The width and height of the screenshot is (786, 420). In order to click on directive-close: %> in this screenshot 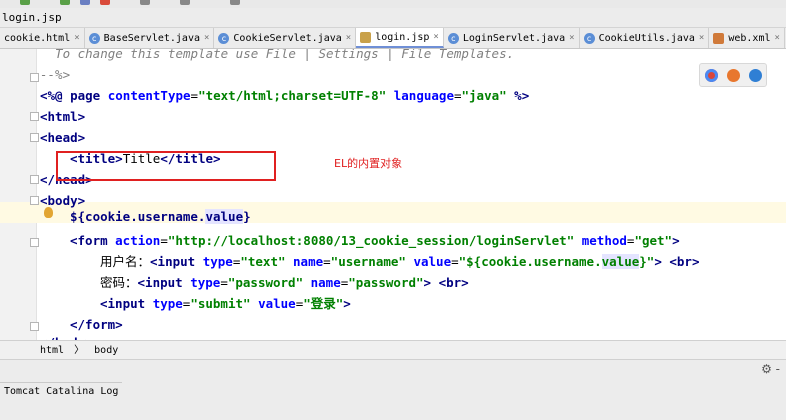, I will do `click(518, 95)`.